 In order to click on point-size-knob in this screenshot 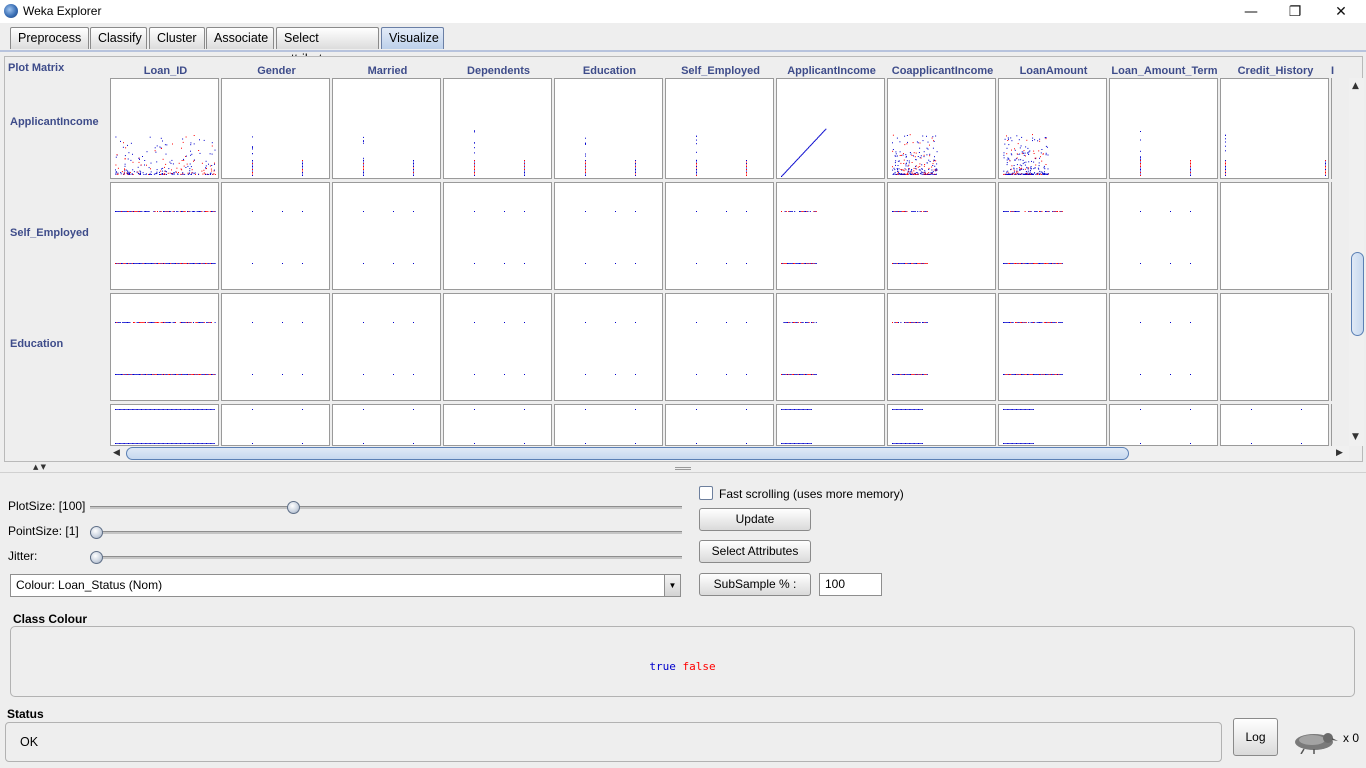, I will do `click(96, 532)`.